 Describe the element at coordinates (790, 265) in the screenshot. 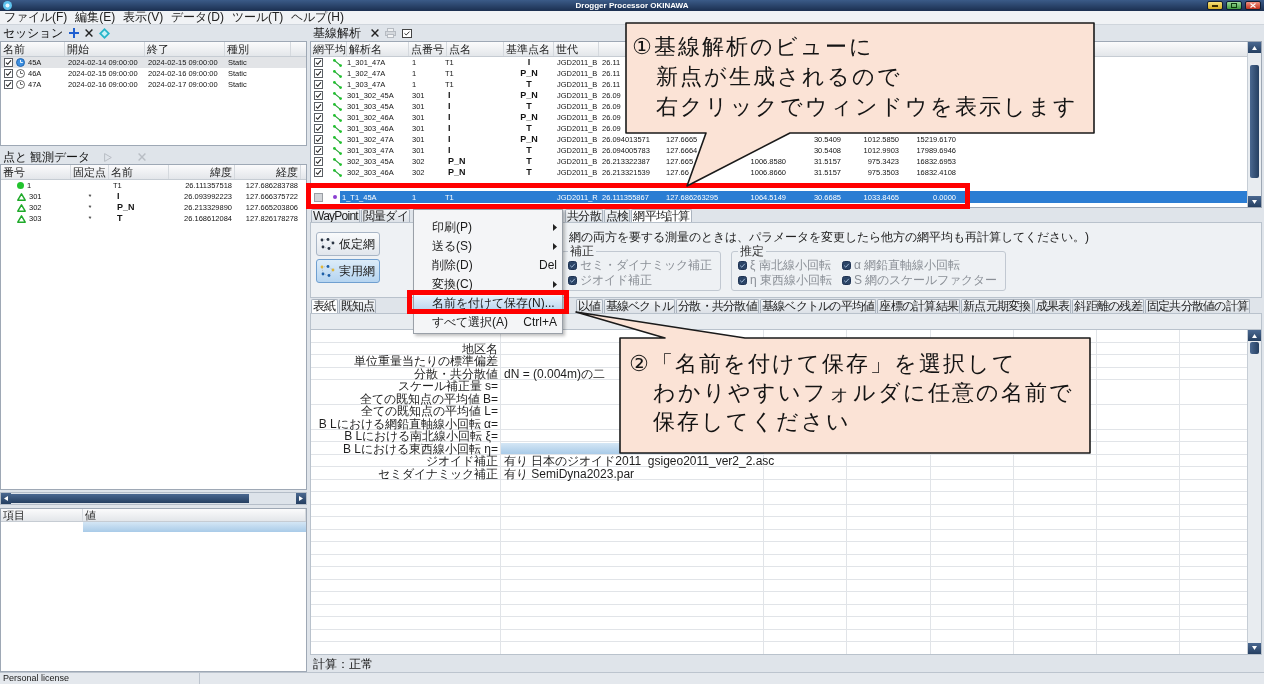

I see `option-label: ξ 南北線小回転` at that location.